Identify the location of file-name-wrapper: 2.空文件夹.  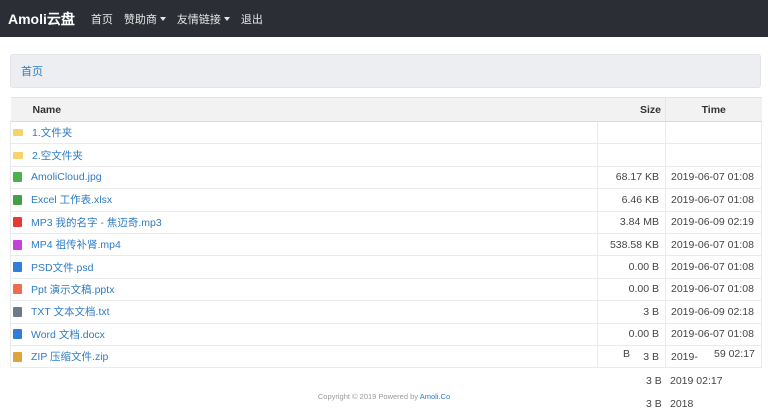
(305, 155).